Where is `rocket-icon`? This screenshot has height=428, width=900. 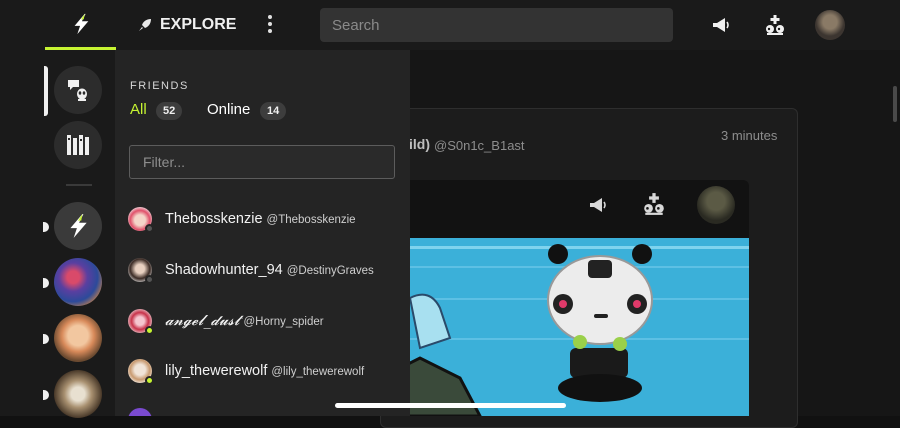
rocket-icon is located at coordinates (145, 25).